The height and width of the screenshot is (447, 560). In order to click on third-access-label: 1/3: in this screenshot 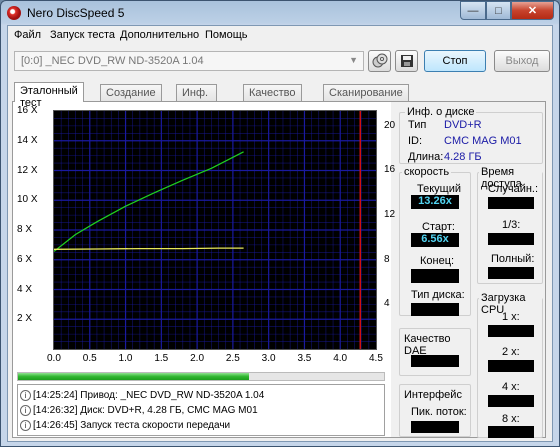, I will do `click(511, 225)`.